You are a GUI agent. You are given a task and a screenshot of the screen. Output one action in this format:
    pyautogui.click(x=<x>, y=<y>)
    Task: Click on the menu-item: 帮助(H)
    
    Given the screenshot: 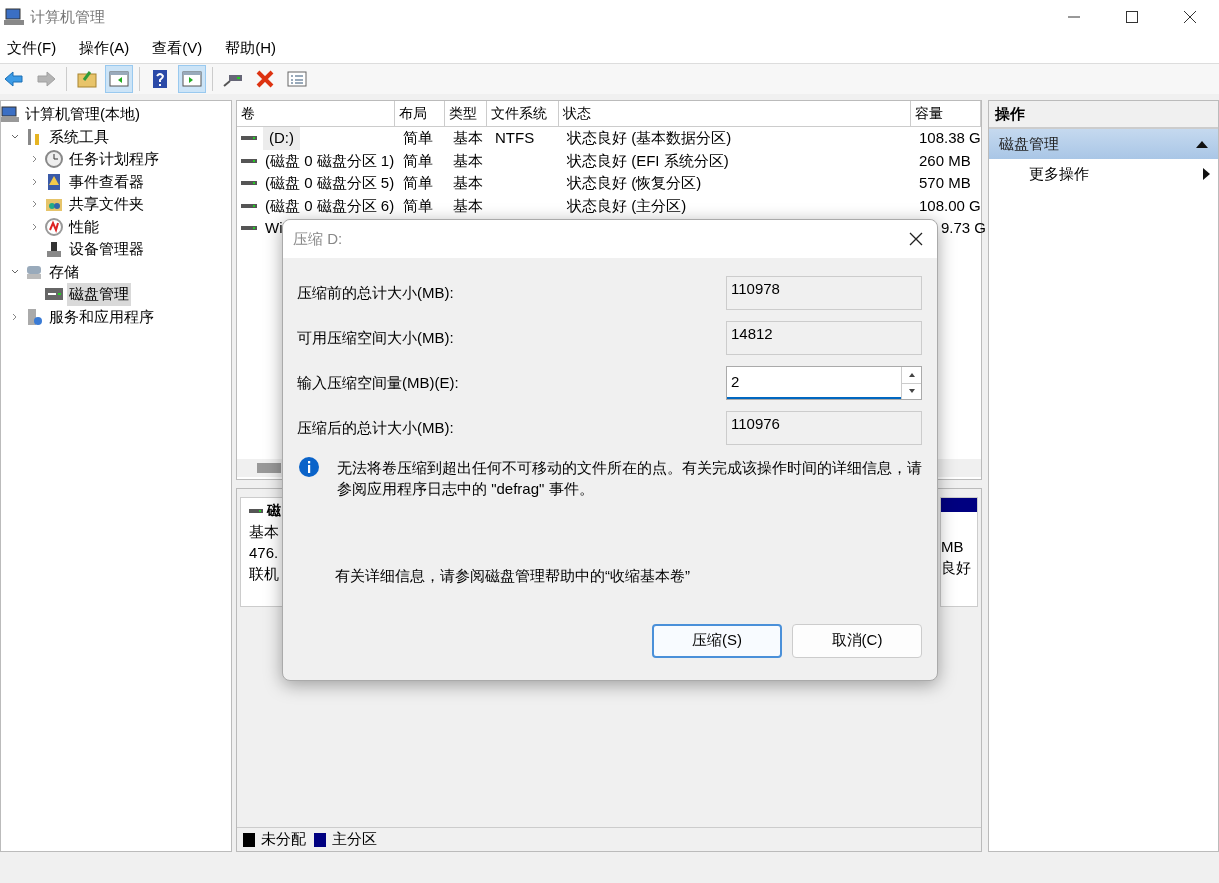 What is the action you would take?
    pyautogui.click(x=250, y=48)
    